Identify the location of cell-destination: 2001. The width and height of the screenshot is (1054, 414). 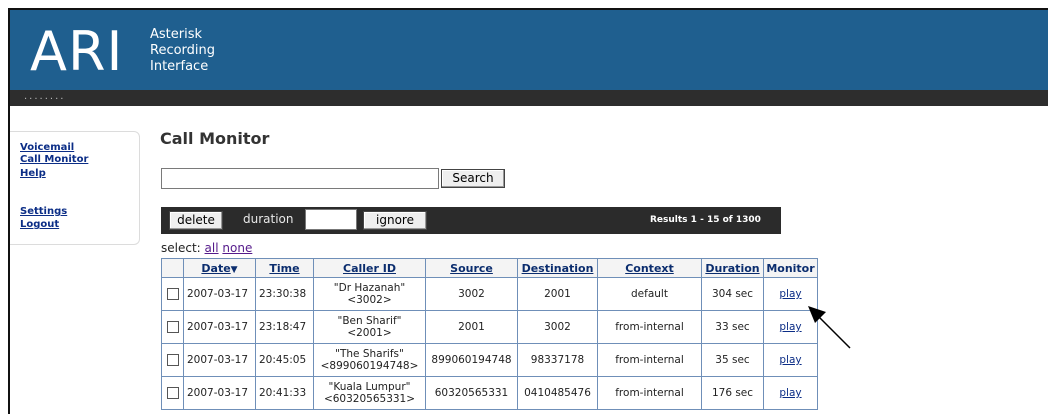
(557, 294).